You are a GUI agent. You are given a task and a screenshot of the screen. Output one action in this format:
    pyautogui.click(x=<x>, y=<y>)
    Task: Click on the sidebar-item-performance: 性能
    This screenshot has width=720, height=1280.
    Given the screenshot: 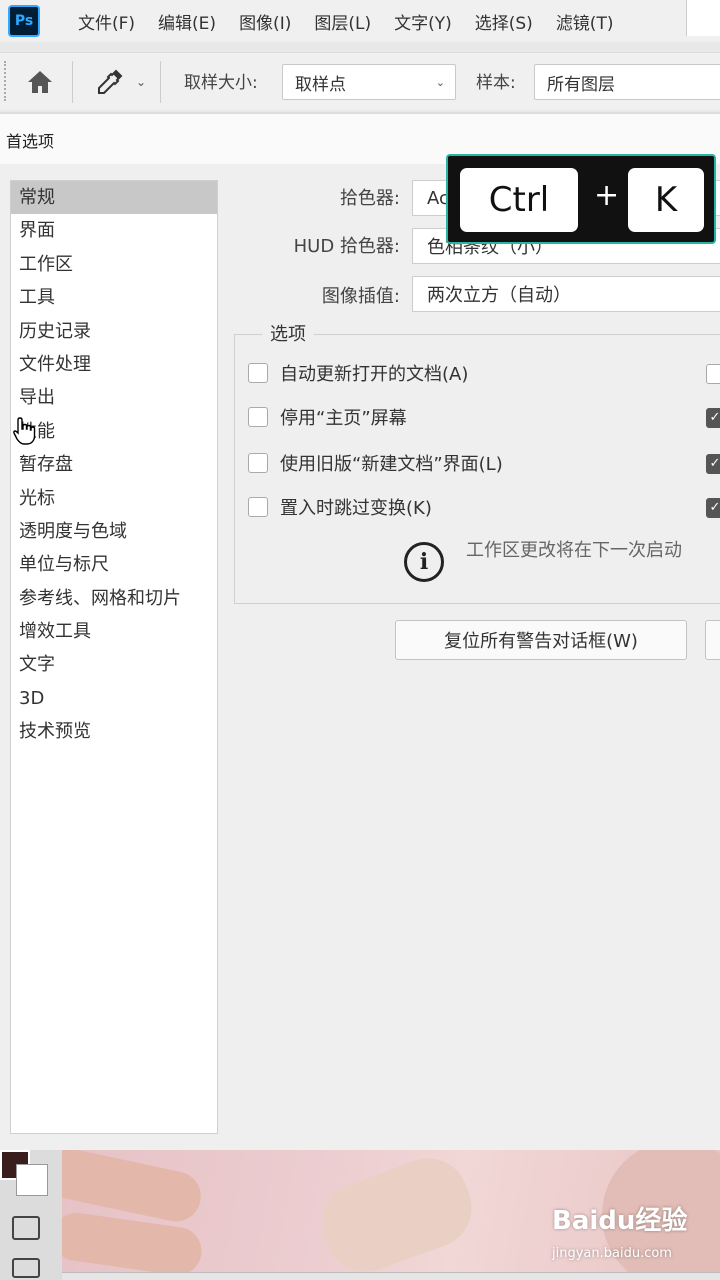 What is the action you would take?
    pyautogui.click(x=114, y=431)
    